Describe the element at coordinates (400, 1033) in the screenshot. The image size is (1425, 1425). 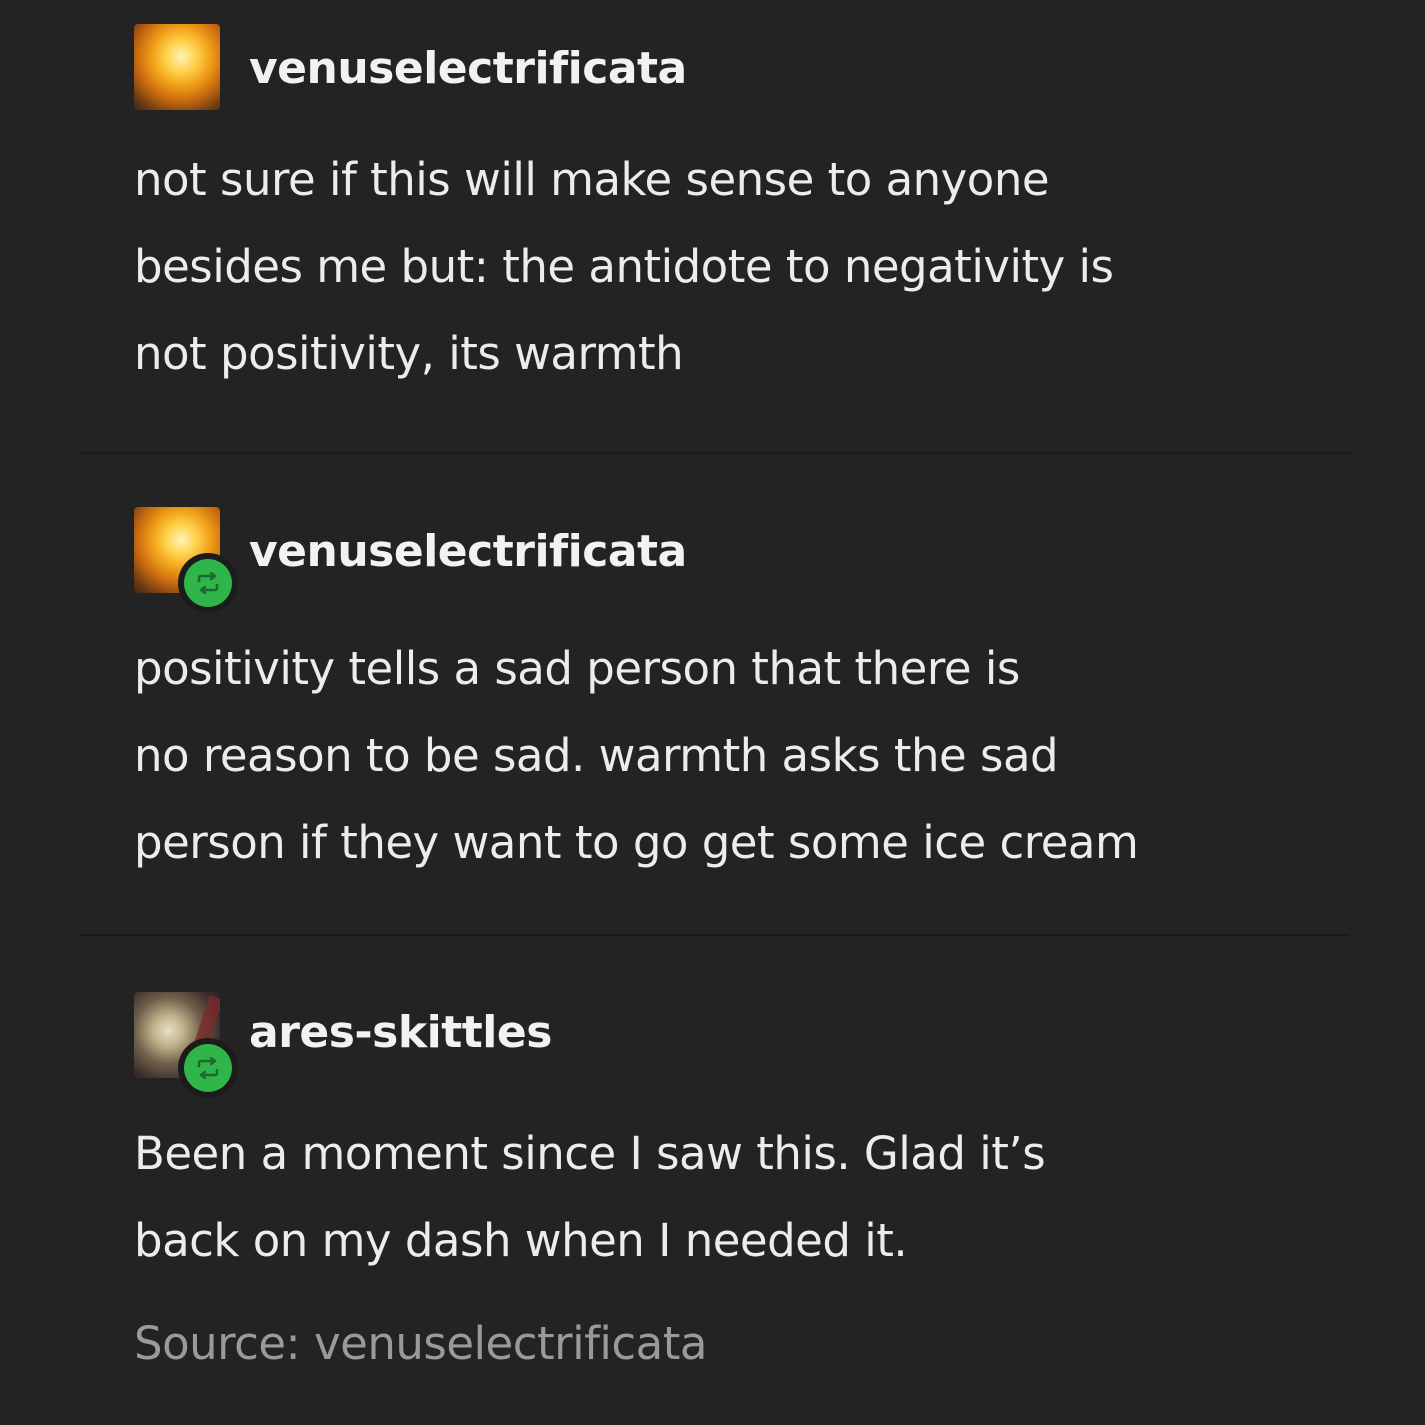
I see `username: ares-skittles` at that location.